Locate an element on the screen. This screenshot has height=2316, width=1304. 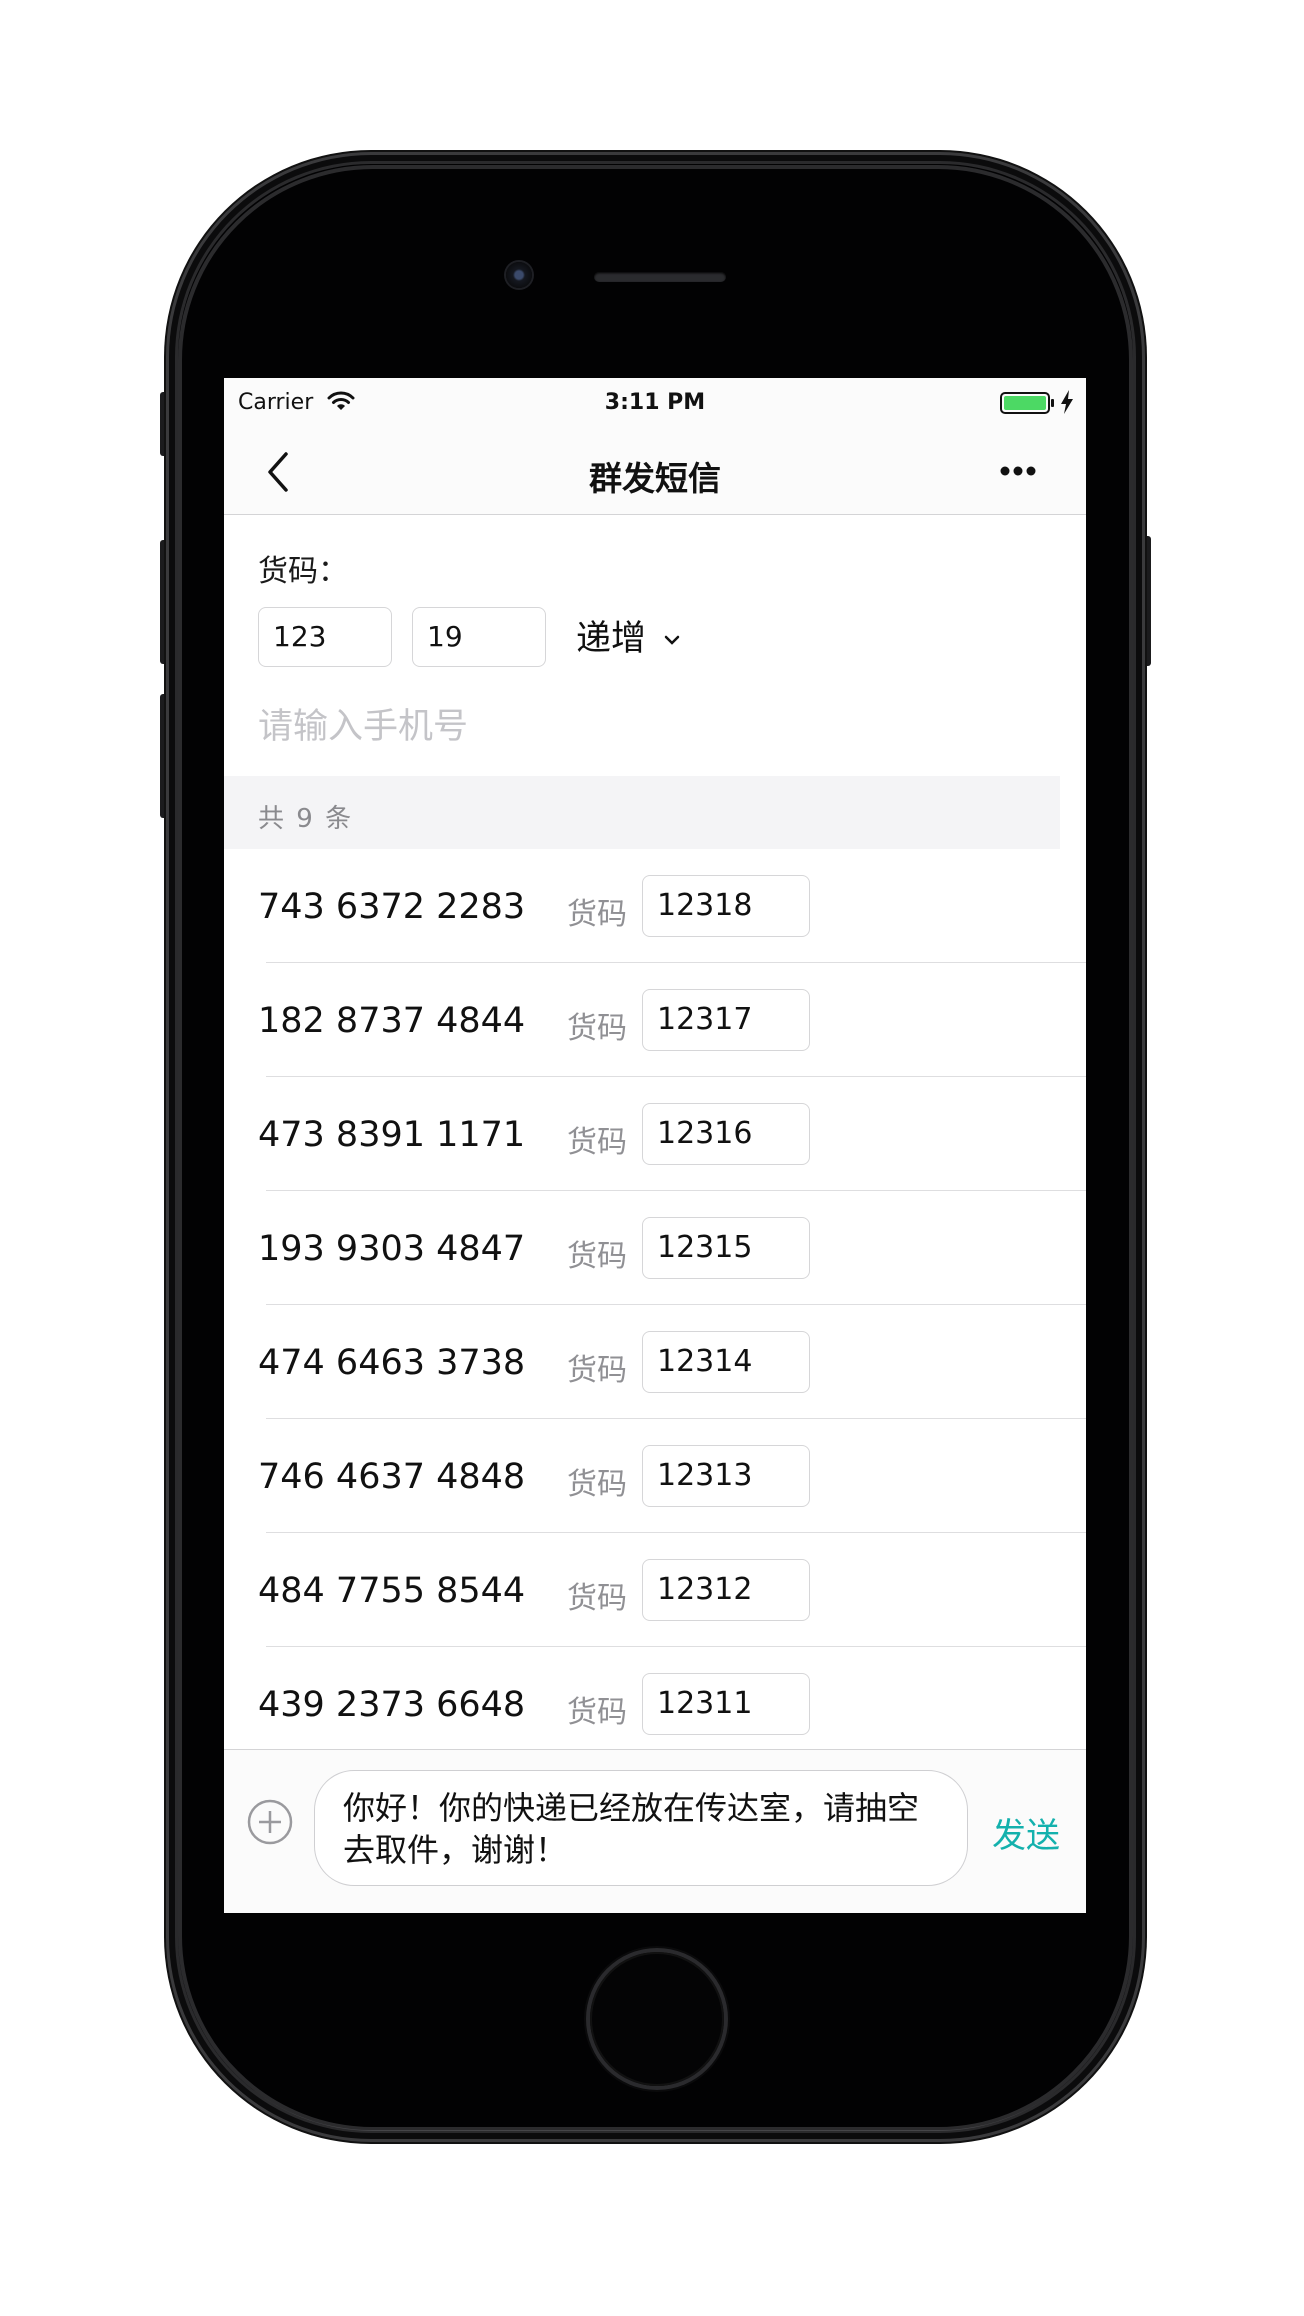
count-section-header: 共 9 条 is located at coordinates (642, 812).